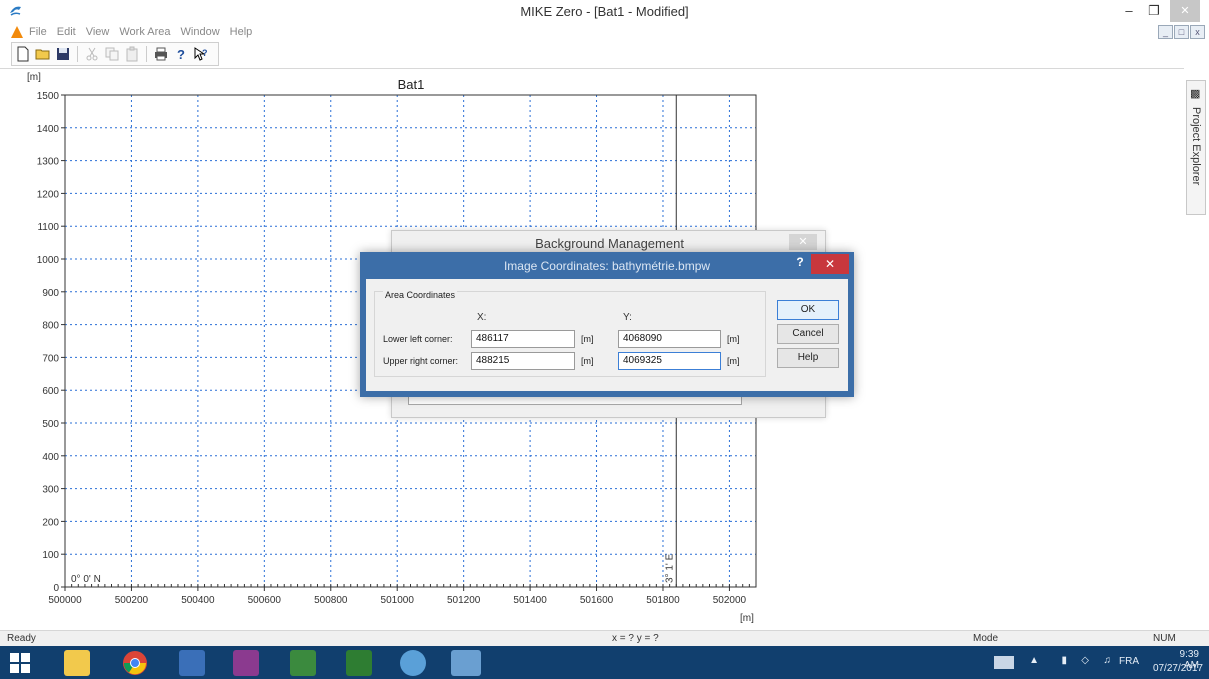 The image size is (1209, 679). Describe the element at coordinates (466, 663) in the screenshot. I see `mike-zero-taskbar-icon` at that location.